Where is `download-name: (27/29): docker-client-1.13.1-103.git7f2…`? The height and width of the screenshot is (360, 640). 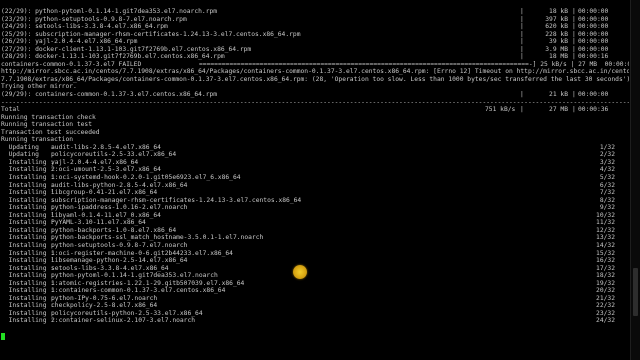
download-name: (27/29): docker-client-1.13.1-103.git7f2… is located at coordinates (126, 49).